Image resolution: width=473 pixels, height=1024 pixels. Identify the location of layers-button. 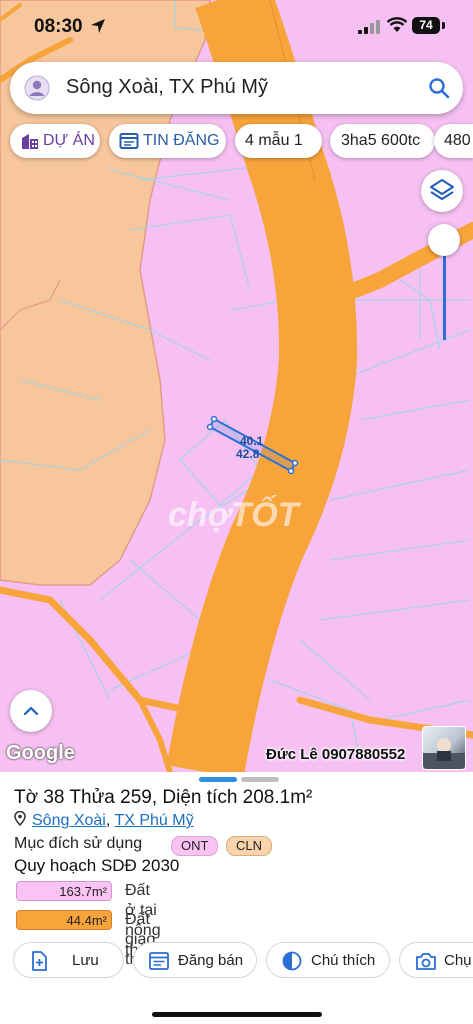
(442, 191).